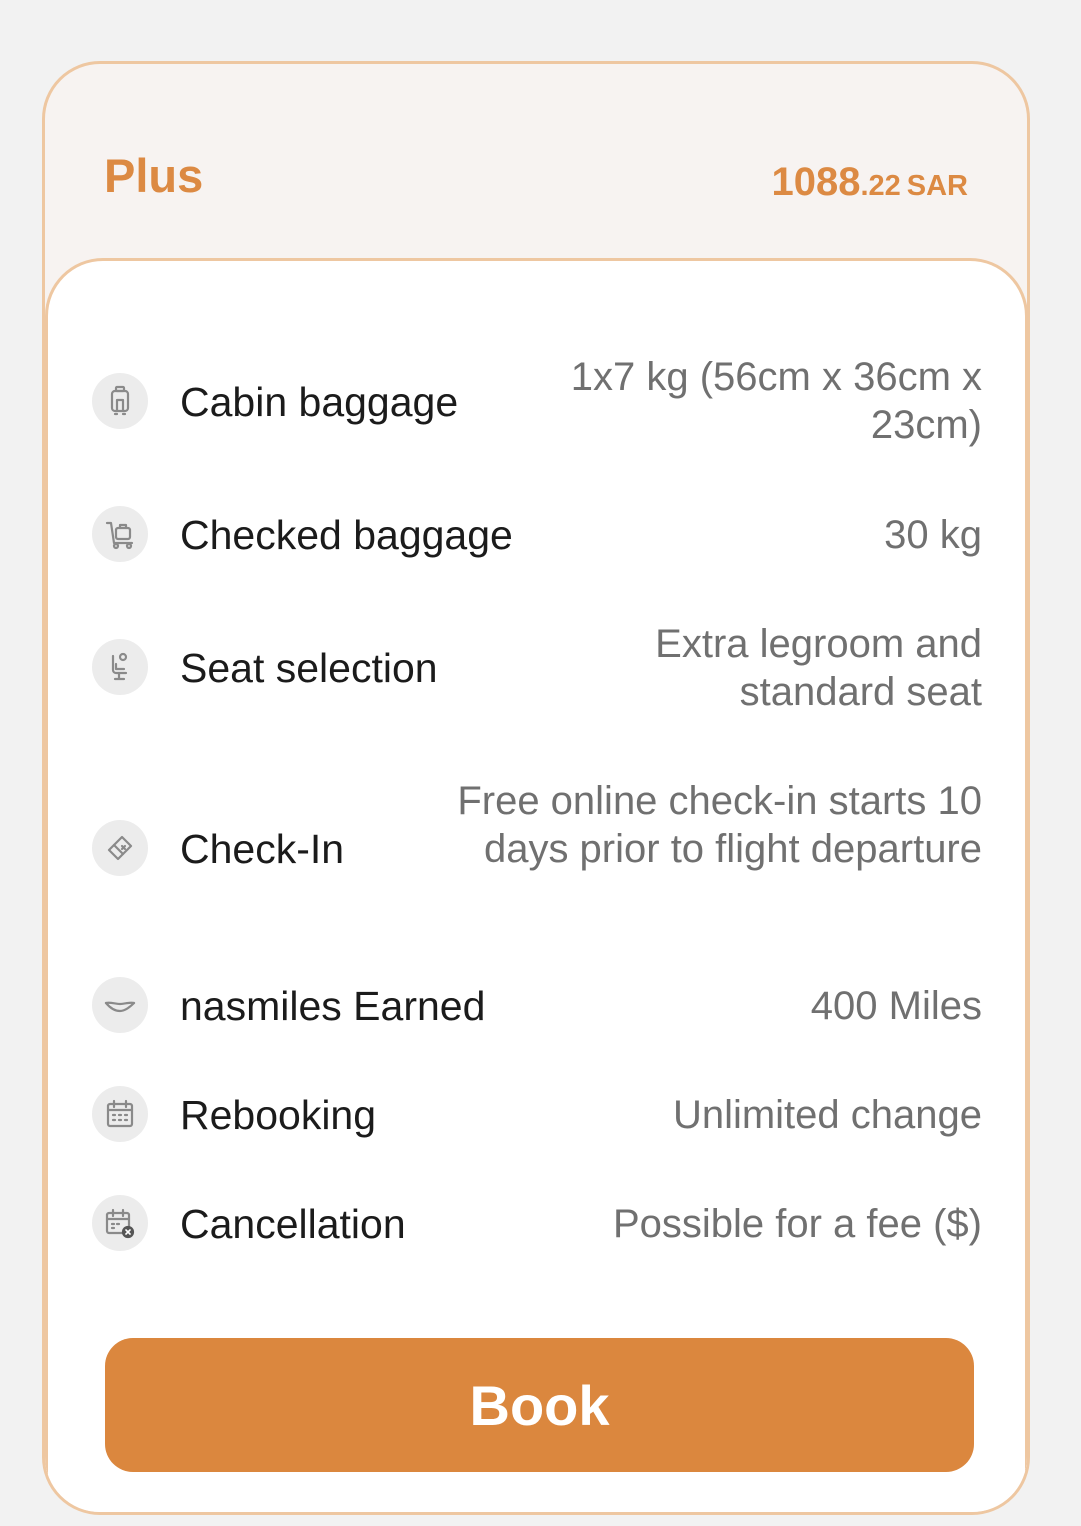 The height and width of the screenshot is (1526, 1081). What do you see at coordinates (896, 1006) in the screenshot?
I see `feature-value: 400 Miles` at bounding box center [896, 1006].